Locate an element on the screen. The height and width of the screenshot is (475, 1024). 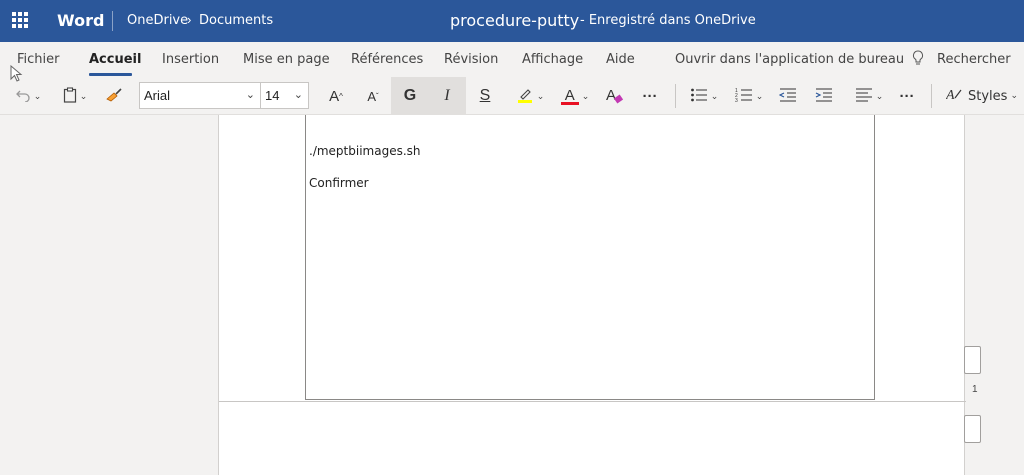
active-tab-indicator is located at coordinates (110, 74).